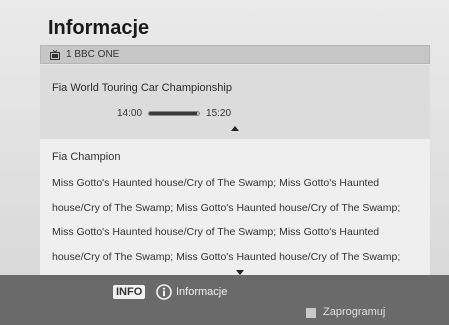  I want to click on info-key-button: INFO, so click(129, 292).